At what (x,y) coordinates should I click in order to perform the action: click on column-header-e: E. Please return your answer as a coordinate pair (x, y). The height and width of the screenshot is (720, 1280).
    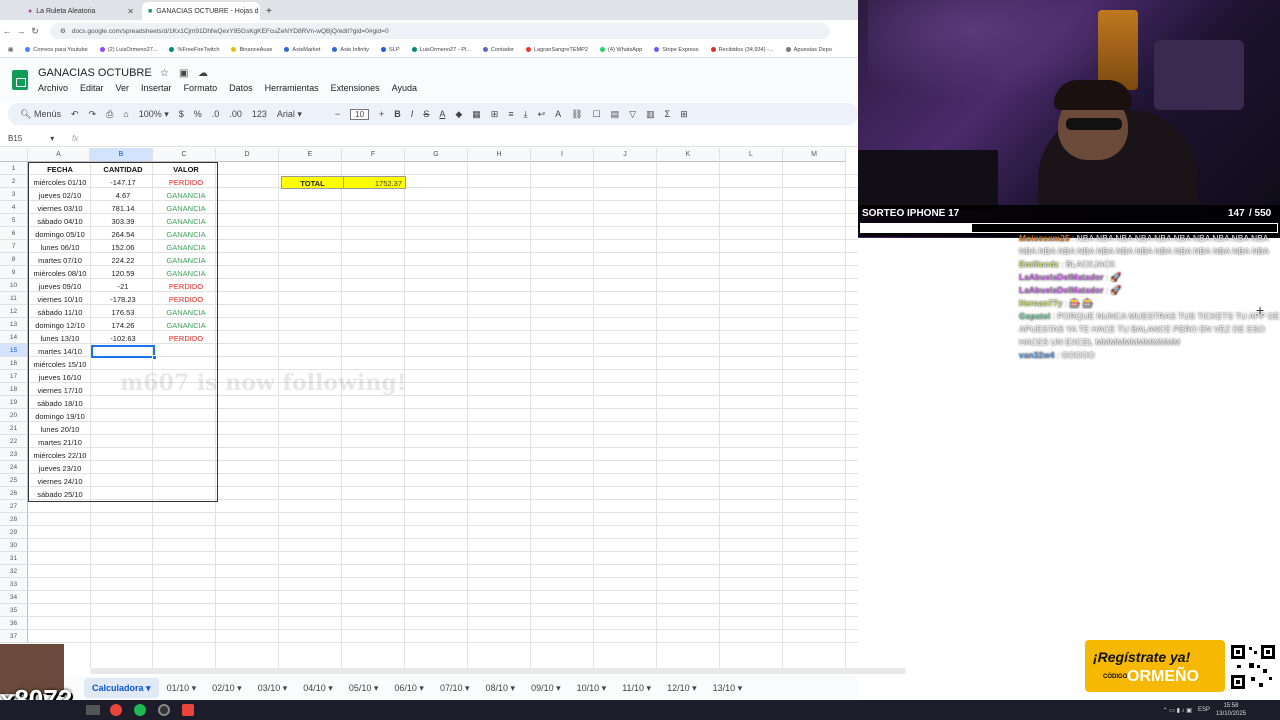
    Looking at the image, I should click on (310, 155).